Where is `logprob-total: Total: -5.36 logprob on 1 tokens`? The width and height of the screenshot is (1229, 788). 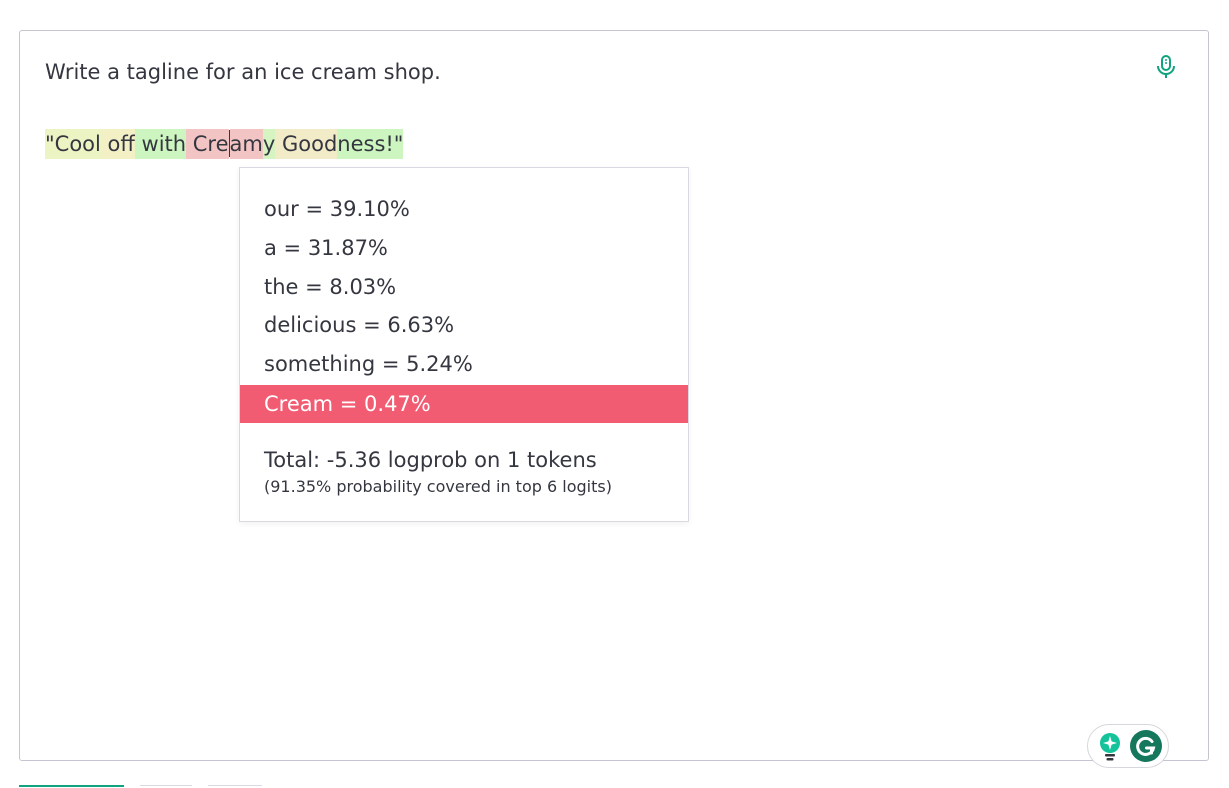
logprob-total: Total: -5.36 logprob on 1 tokens is located at coordinates (430, 460).